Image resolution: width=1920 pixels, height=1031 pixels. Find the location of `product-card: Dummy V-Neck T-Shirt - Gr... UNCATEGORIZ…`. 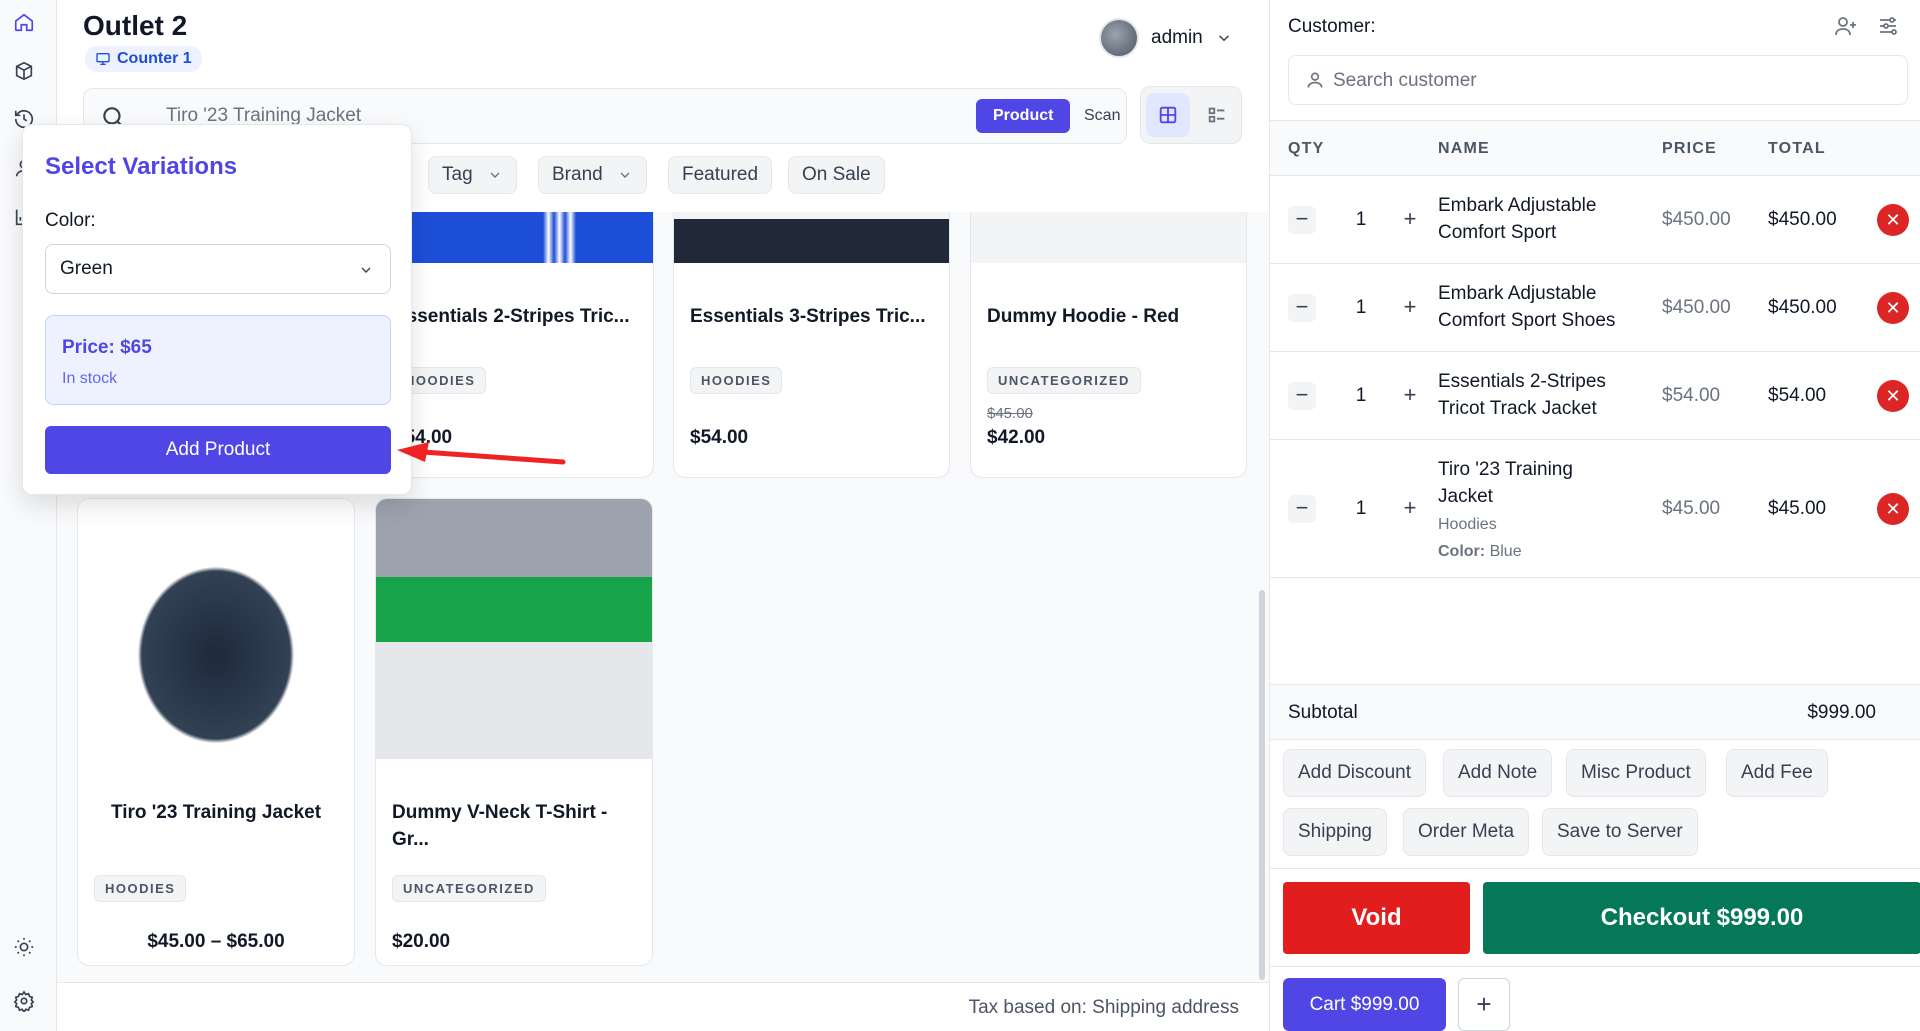

product-card: Dummy V-Neck T-Shirt - Gr... UNCATEGORIZ… is located at coordinates (514, 732).